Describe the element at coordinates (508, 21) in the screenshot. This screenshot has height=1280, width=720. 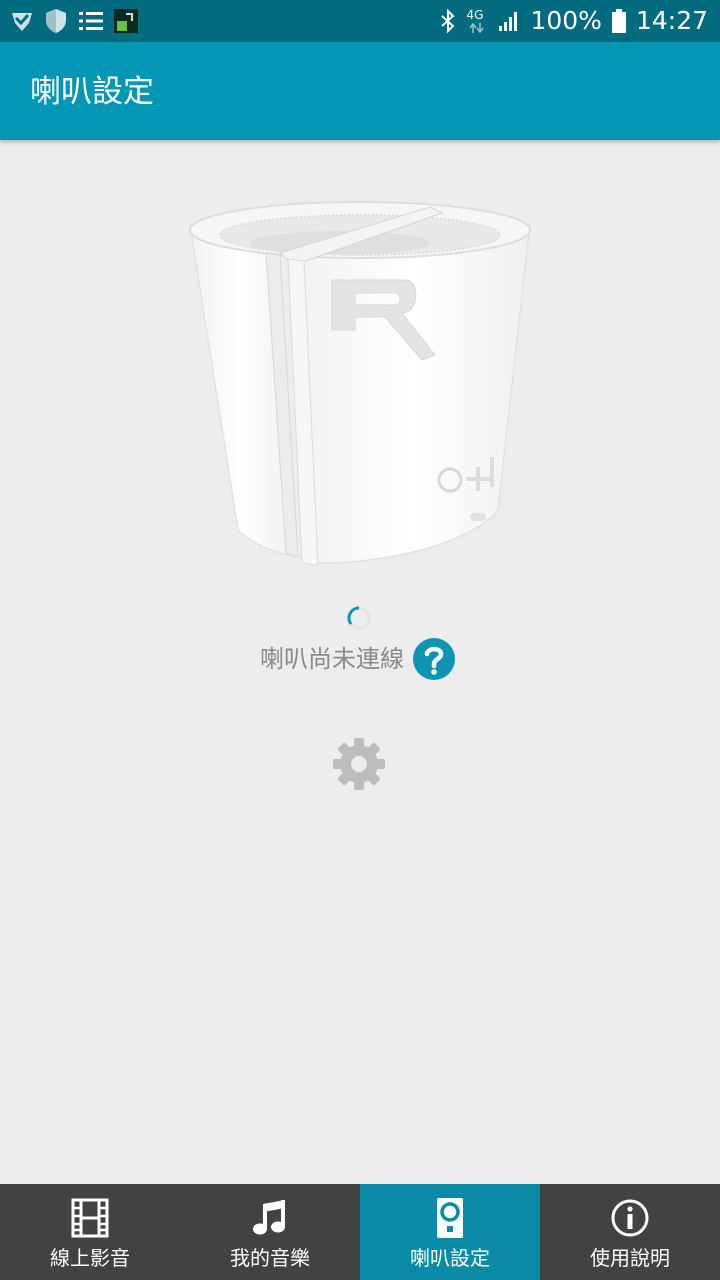
I see `signal-strength-icon` at that location.